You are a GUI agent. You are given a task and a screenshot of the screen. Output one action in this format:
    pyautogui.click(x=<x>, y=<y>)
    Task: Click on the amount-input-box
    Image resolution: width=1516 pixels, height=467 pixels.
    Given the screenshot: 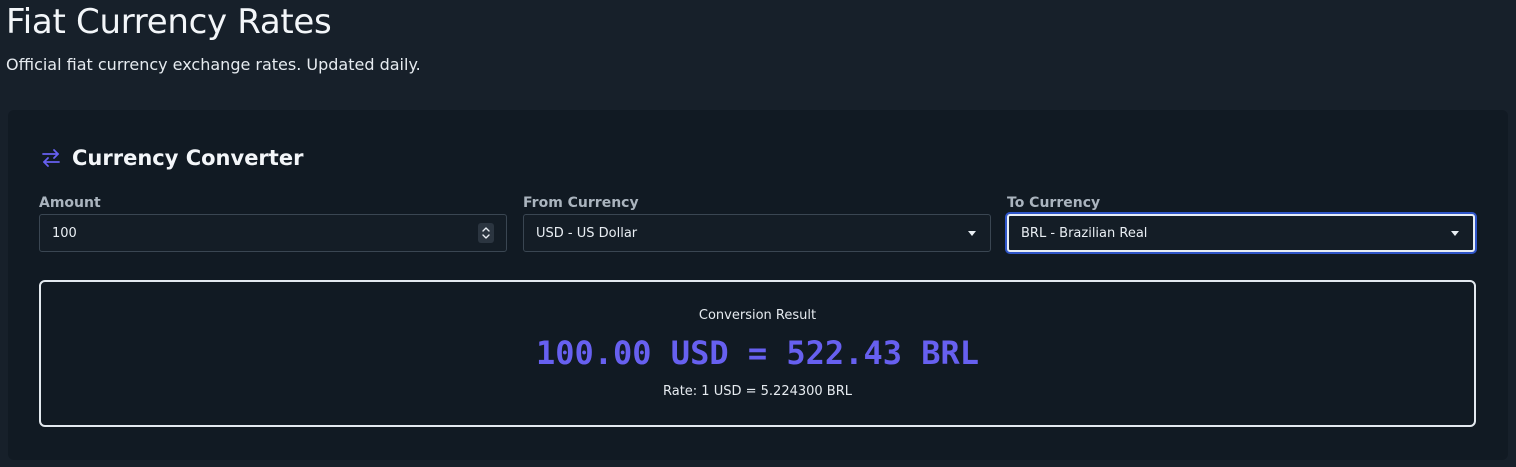 What is the action you would take?
    pyautogui.click(x=273, y=233)
    